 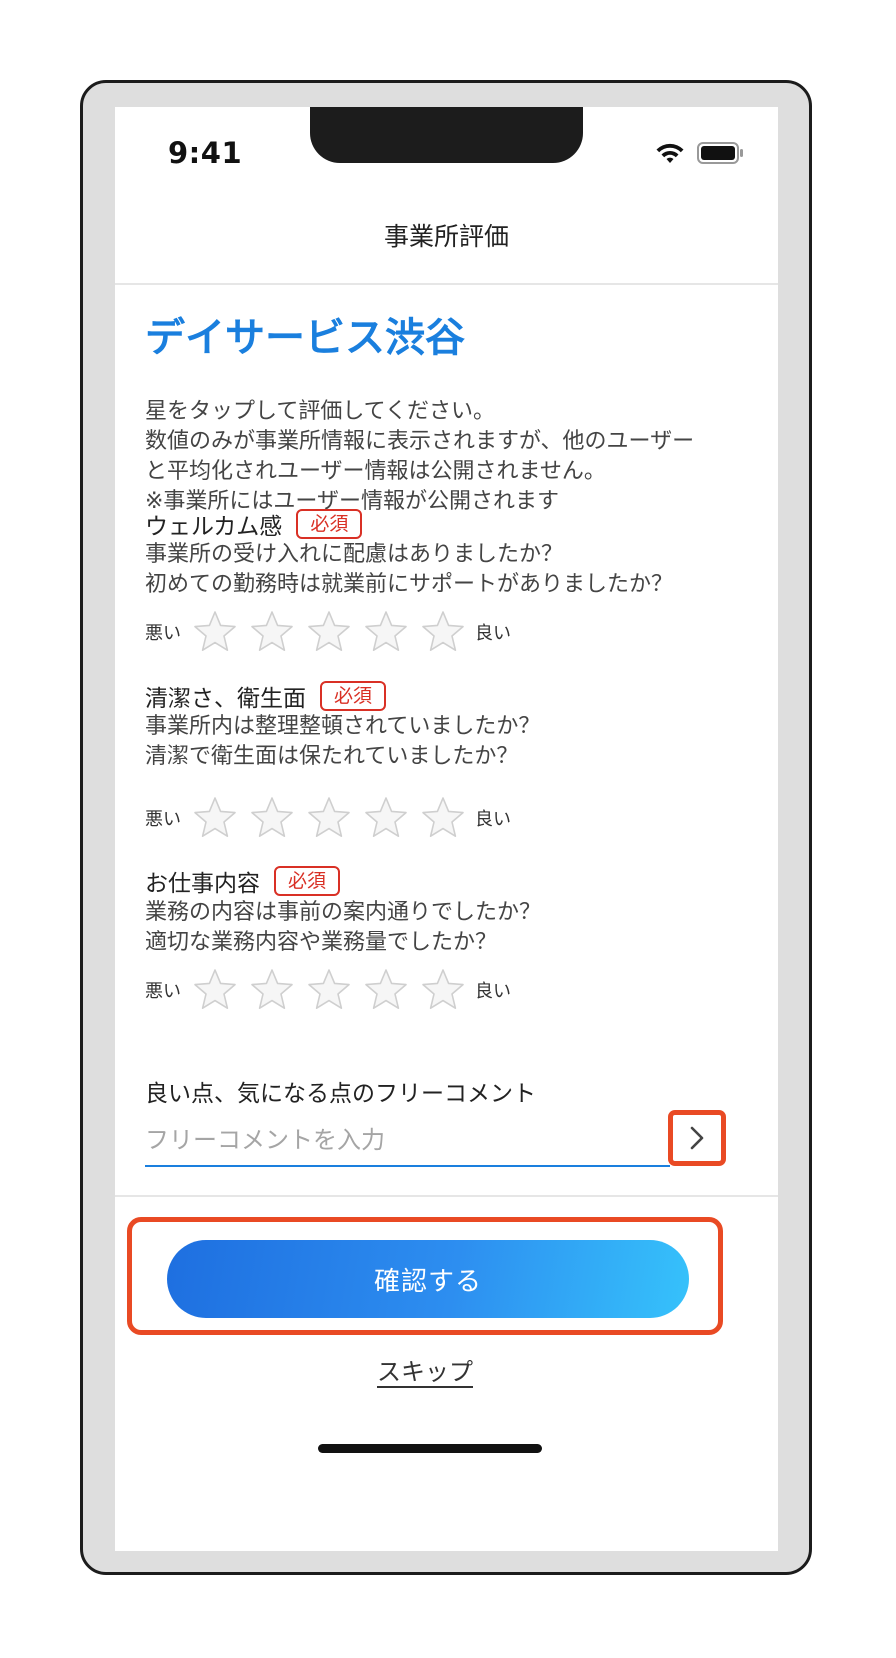 I want to click on question-line: 業務の内容は事前の案内通りでしたか？, so click(x=343, y=912).